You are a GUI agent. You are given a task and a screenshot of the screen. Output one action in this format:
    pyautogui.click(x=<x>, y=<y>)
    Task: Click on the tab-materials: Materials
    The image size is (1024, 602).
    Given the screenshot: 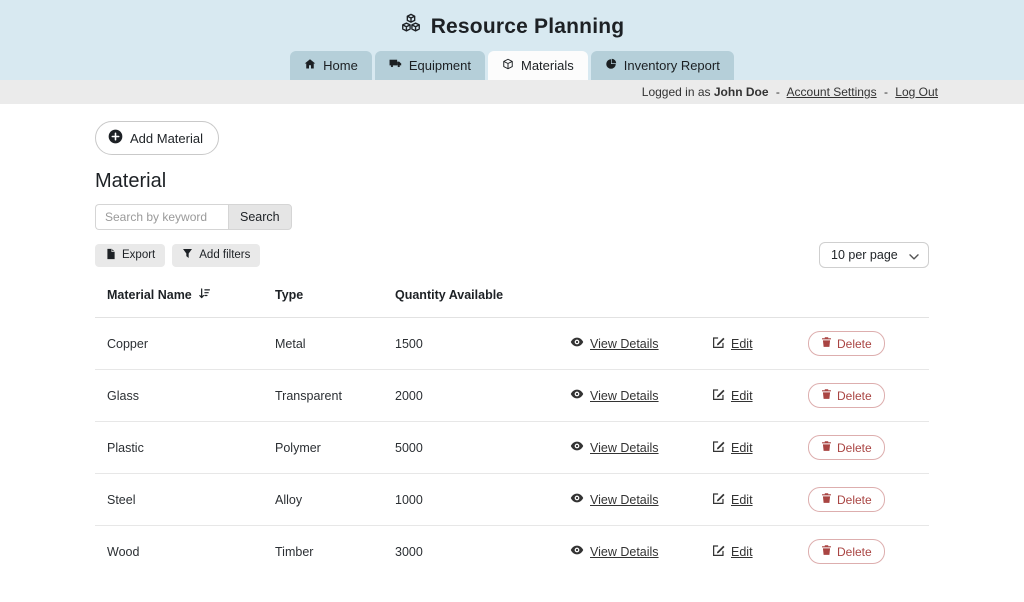 What is the action you would take?
    pyautogui.click(x=537, y=65)
    